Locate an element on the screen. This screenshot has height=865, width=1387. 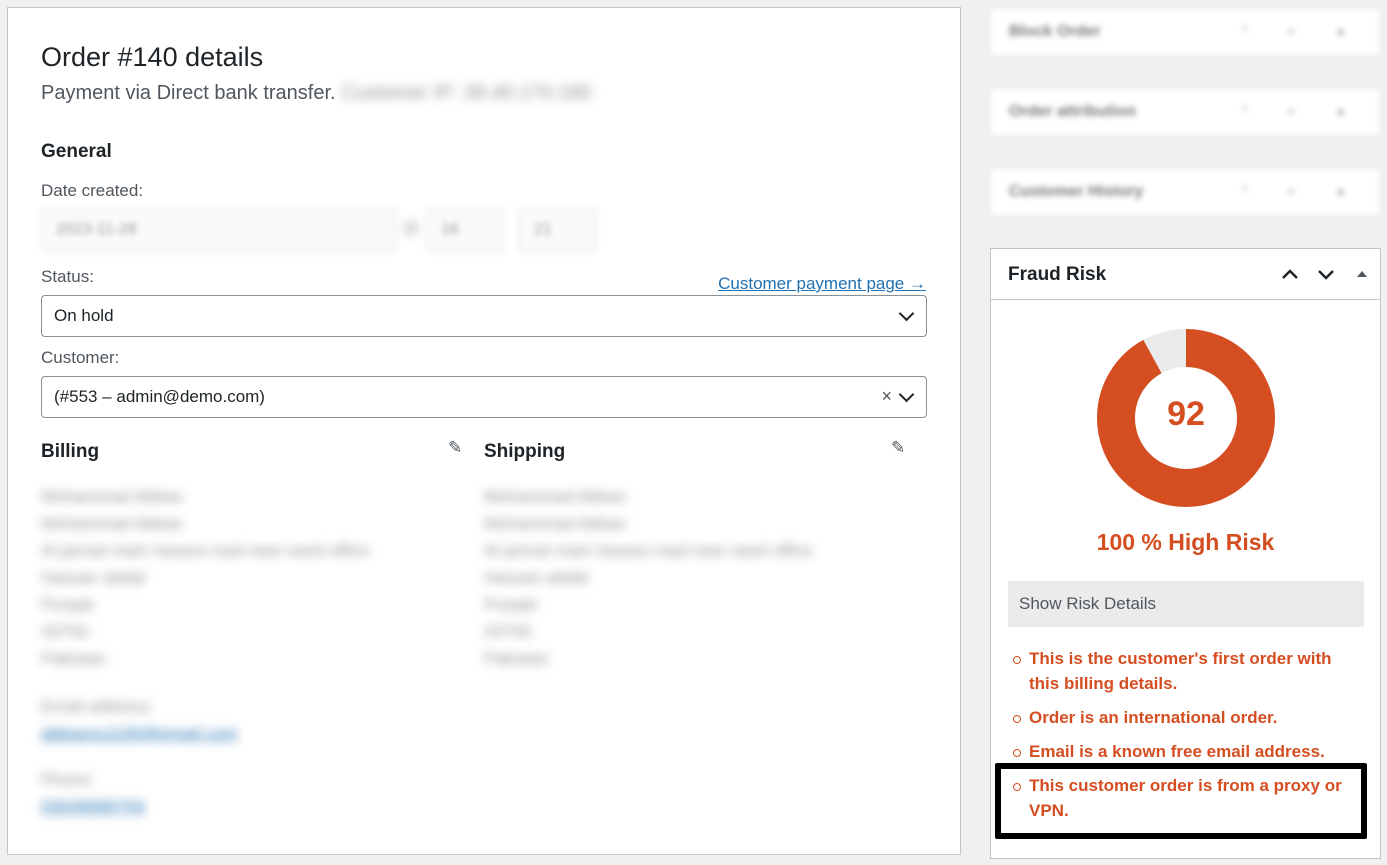
hour-input: 16 is located at coordinates (465, 230).